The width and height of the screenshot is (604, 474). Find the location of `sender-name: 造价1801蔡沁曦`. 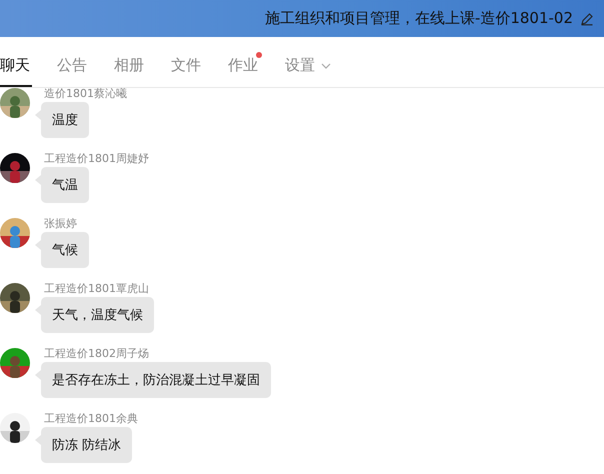

sender-name: 造价1801蔡沁曦 is located at coordinates (85, 94).